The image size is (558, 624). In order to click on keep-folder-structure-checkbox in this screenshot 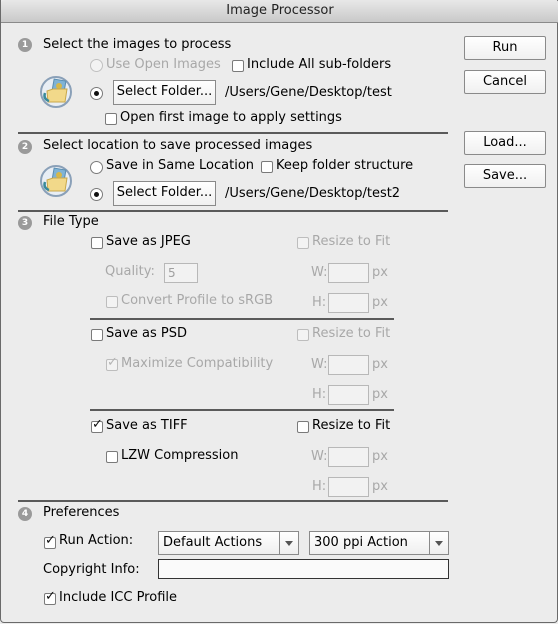, I will do `click(267, 167)`.